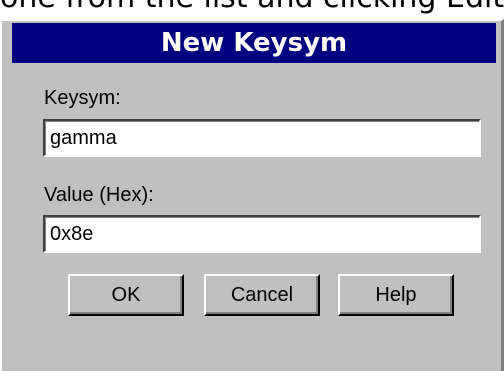  I want to click on dialog-title-bar: New Keysym, so click(254, 43).